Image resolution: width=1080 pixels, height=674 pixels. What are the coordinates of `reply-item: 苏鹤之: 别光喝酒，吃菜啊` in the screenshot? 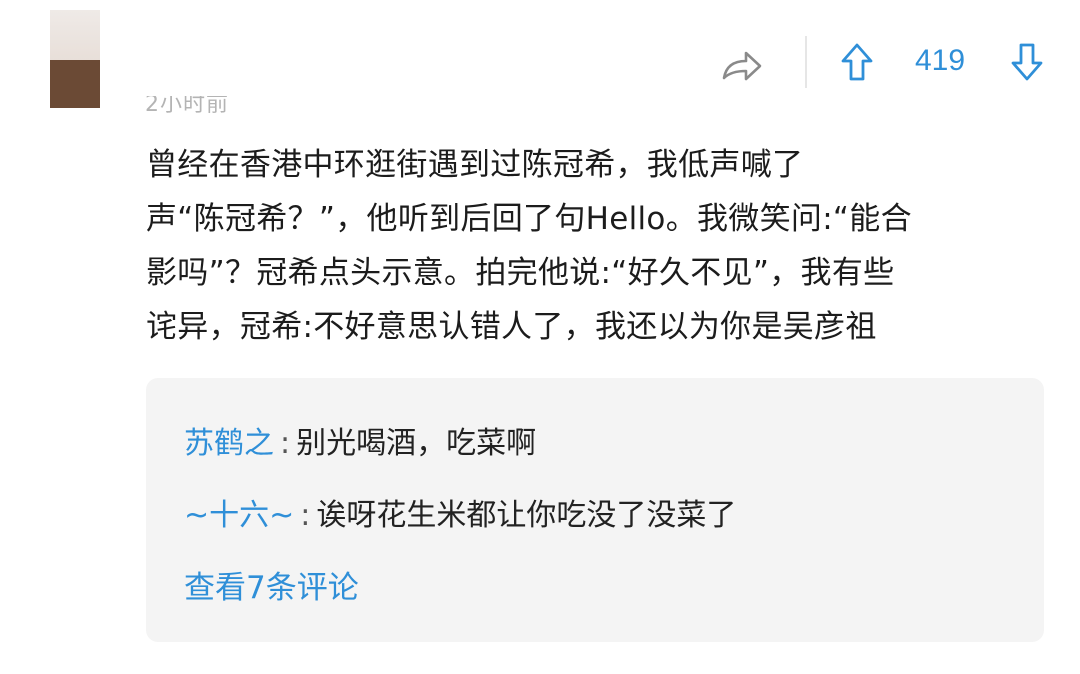 It's located at (360, 440).